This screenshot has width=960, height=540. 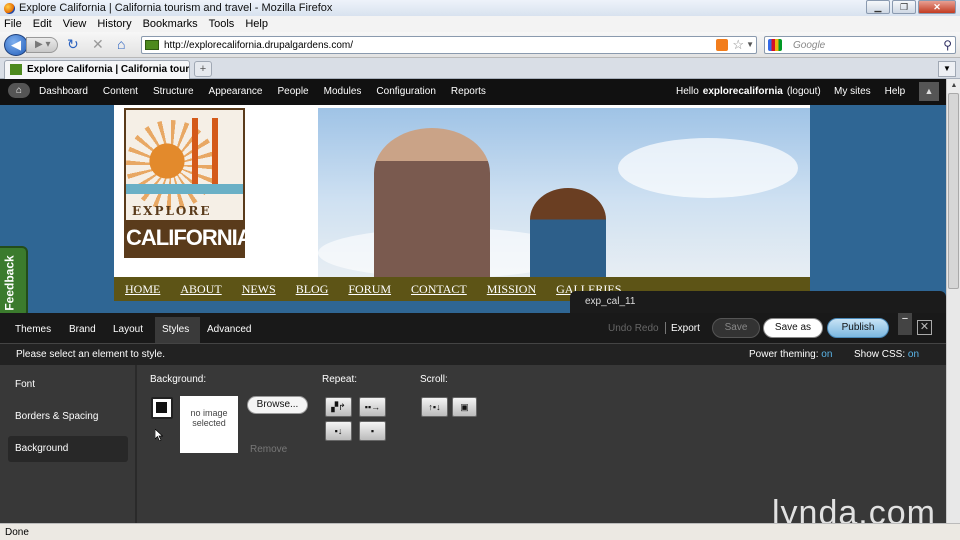 What do you see at coordinates (13, 24) in the screenshot?
I see `menu-file: File` at bounding box center [13, 24].